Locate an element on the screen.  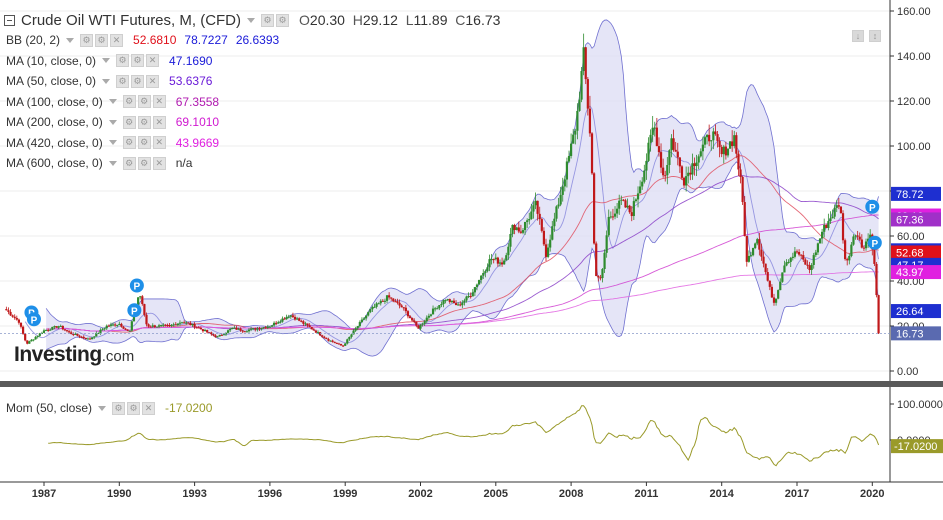
indicator-row: MA (420, close, 0) ⚙ ⚙ ✕ 43.9669 is located at coordinates (112, 143).